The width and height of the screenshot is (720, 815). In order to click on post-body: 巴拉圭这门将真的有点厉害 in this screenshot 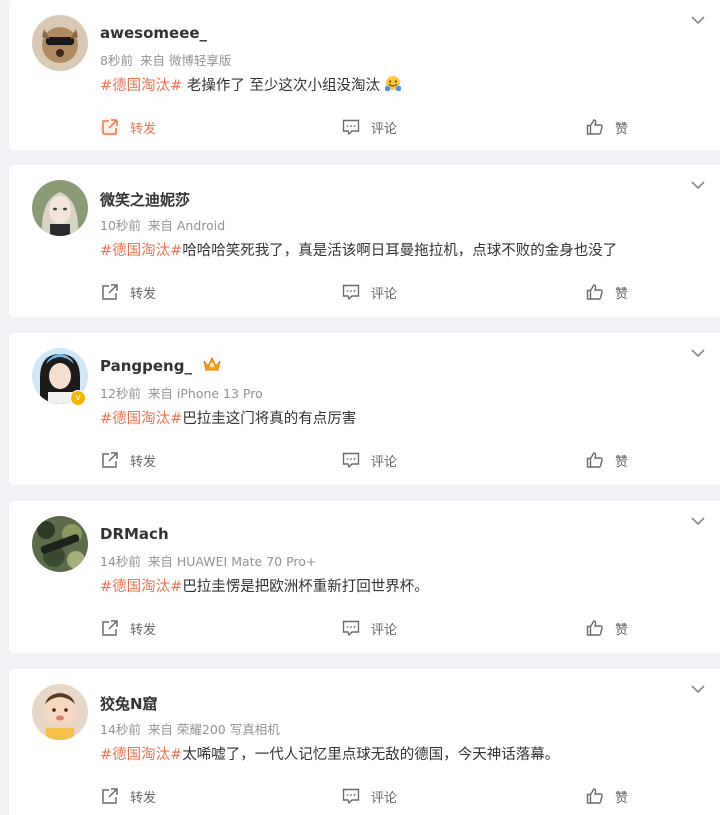, I will do `click(269, 419)`.